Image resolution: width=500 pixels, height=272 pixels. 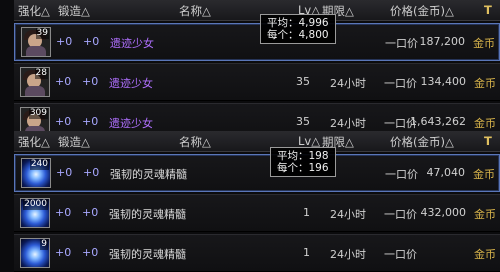 I want to click on relic-girl-icon: 28, so click(x=35, y=82).